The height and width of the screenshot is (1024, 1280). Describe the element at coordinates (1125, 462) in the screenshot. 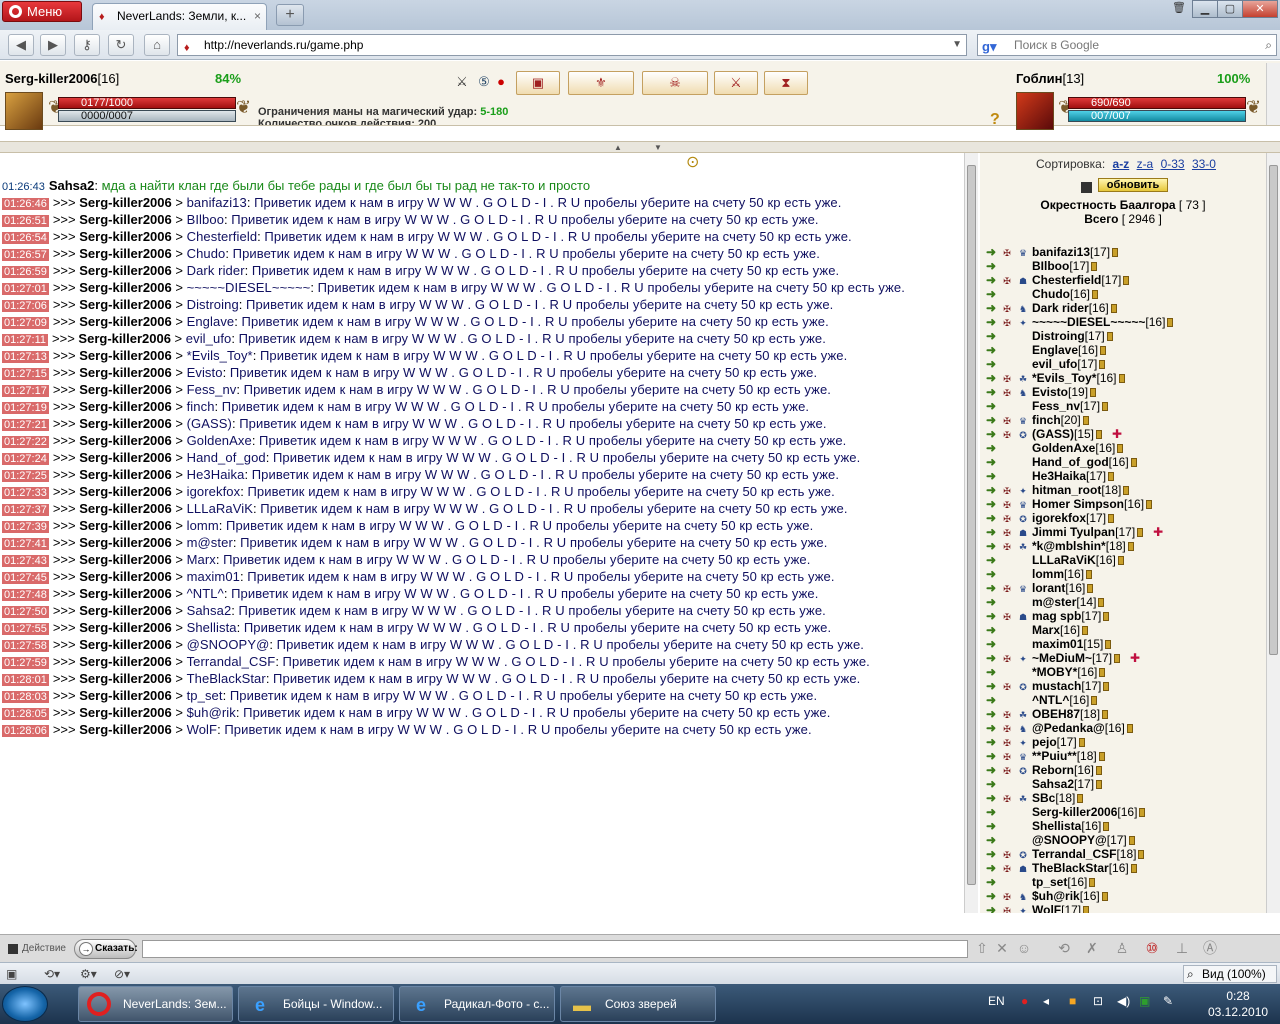

I see `player-list-item: ➜ Hand_of_god[16]` at that location.